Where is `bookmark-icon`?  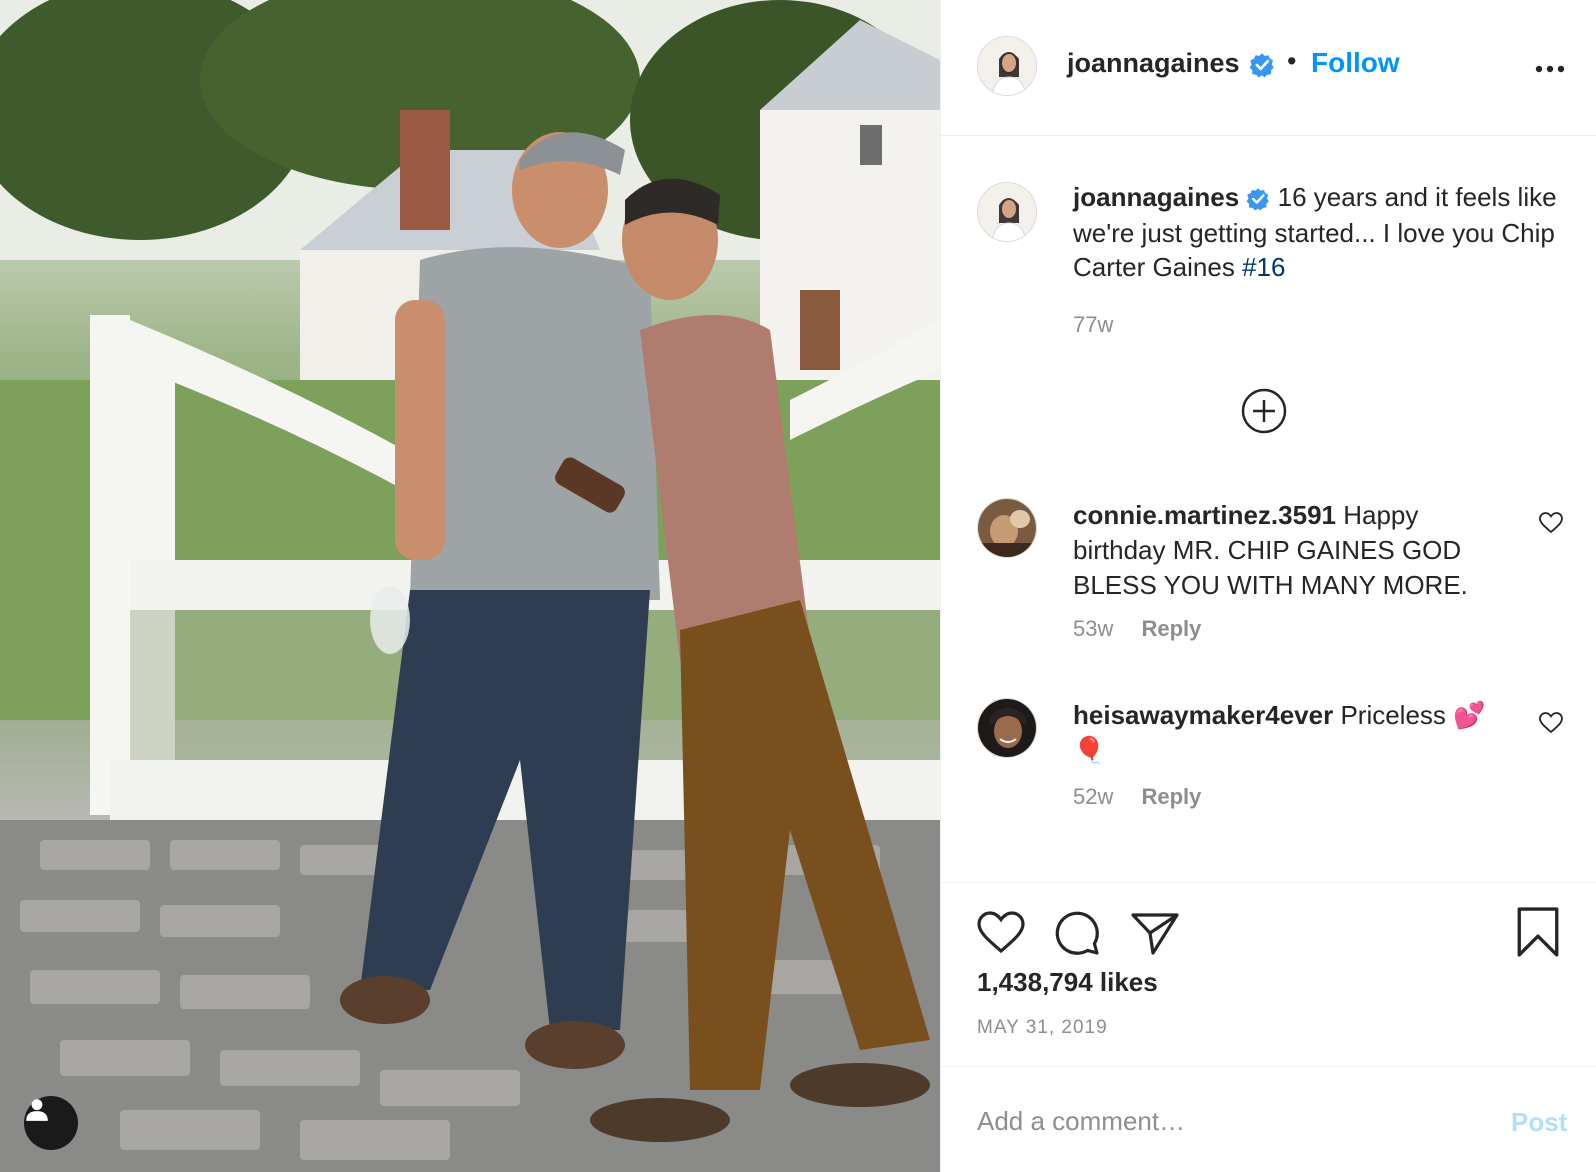 bookmark-icon is located at coordinates (1538, 932).